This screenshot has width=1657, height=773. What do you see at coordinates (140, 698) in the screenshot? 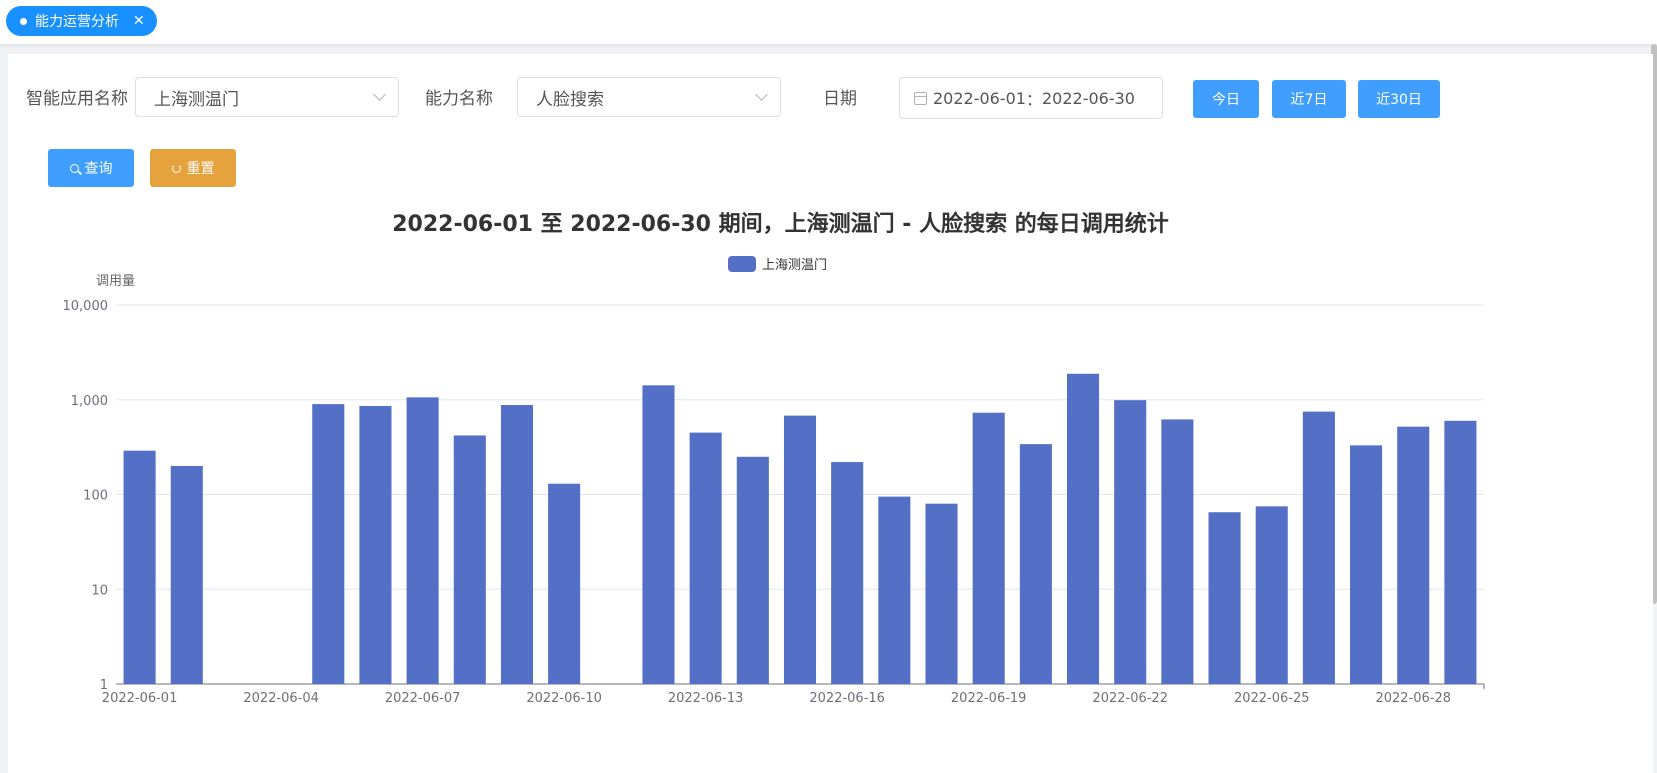
I see `x-tick-label: 2022-06-01` at bounding box center [140, 698].